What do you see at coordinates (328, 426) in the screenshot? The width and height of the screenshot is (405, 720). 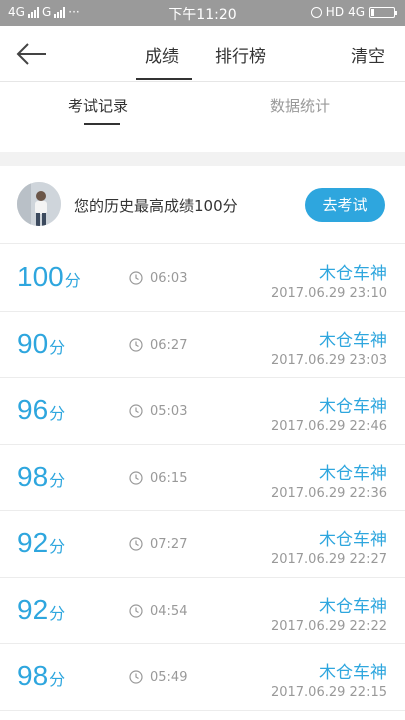 I see `record-datetime: 2017.06.29 22:46` at bounding box center [328, 426].